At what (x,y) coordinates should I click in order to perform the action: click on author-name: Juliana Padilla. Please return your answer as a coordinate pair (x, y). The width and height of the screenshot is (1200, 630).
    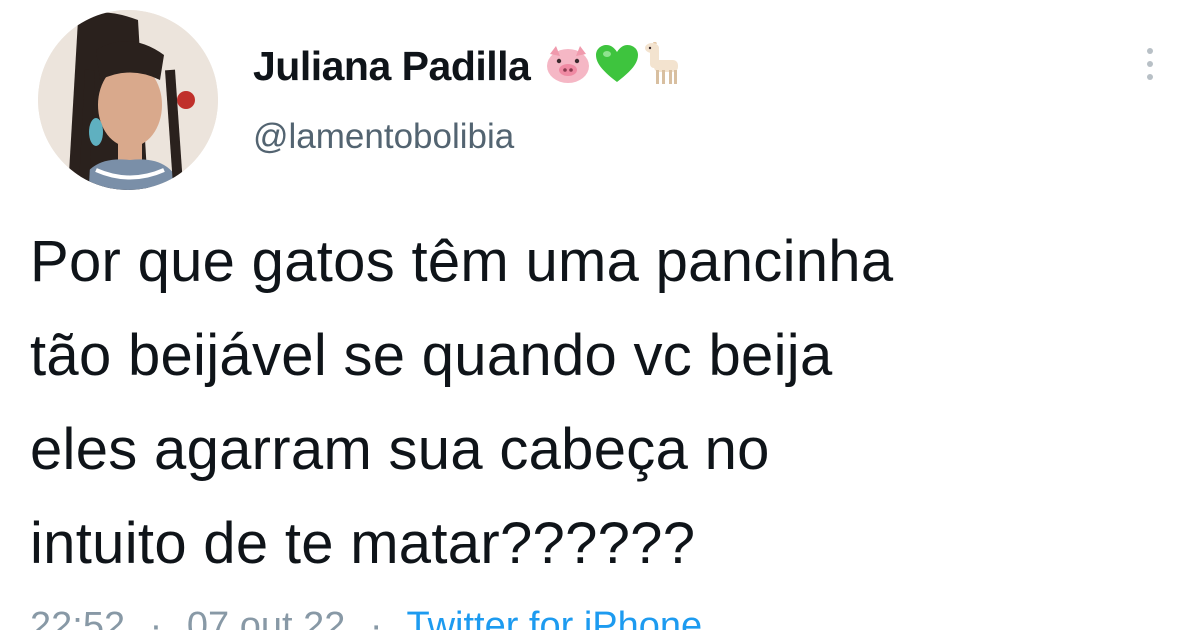
    Looking at the image, I should click on (392, 66).